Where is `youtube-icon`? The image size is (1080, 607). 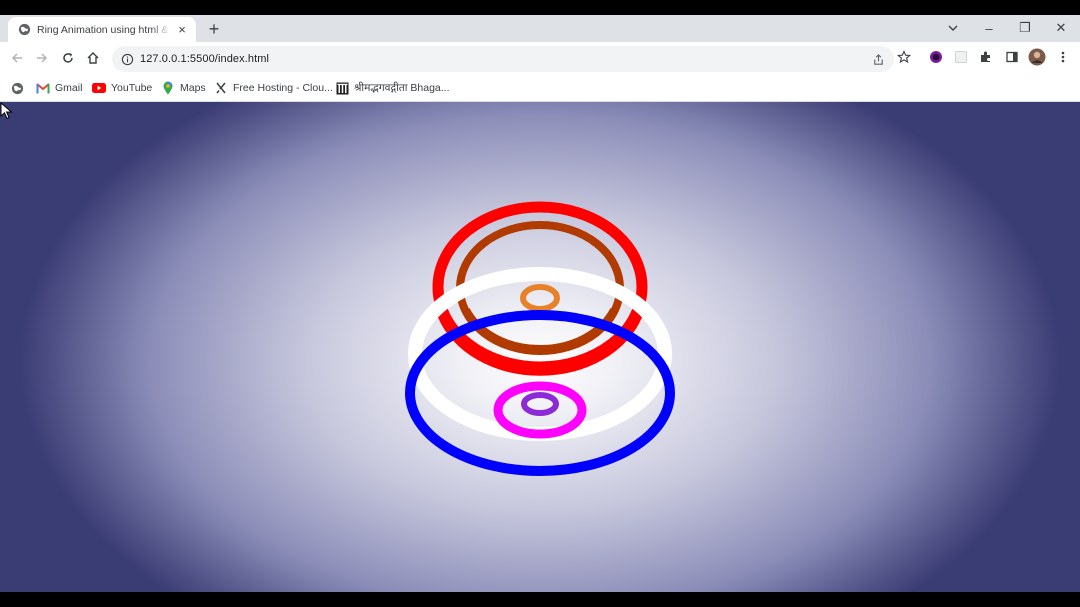 youtube-icon is located at coordinates (99, 88).